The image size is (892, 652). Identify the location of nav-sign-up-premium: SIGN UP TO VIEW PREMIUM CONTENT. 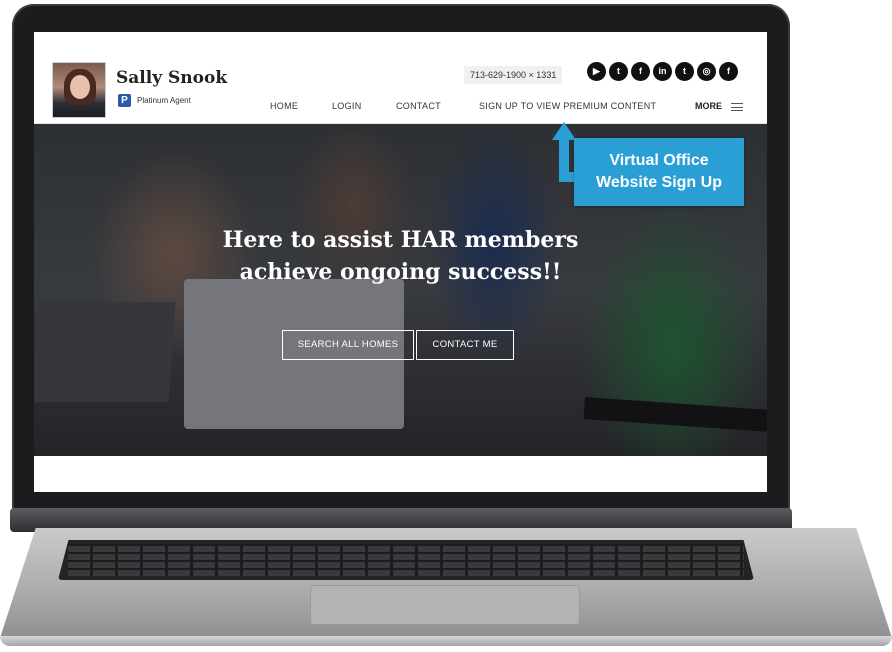
(567, 106).